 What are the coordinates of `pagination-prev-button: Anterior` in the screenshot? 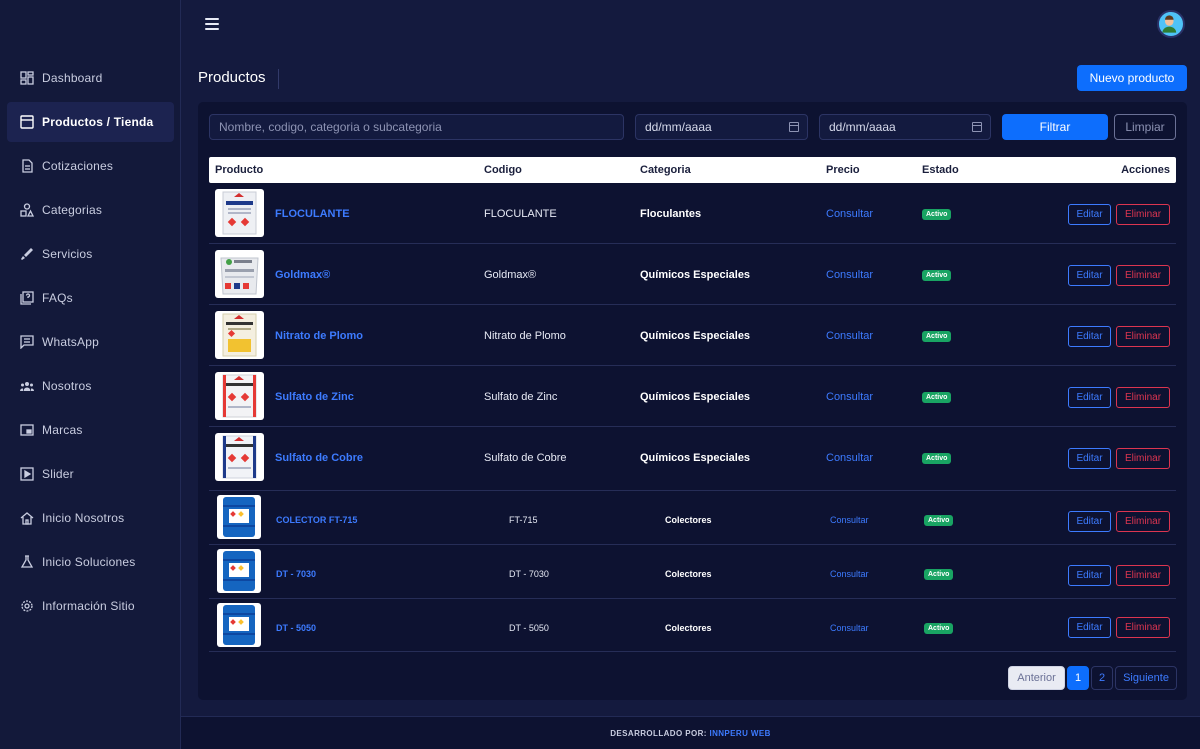 It's located at (1036, 678).